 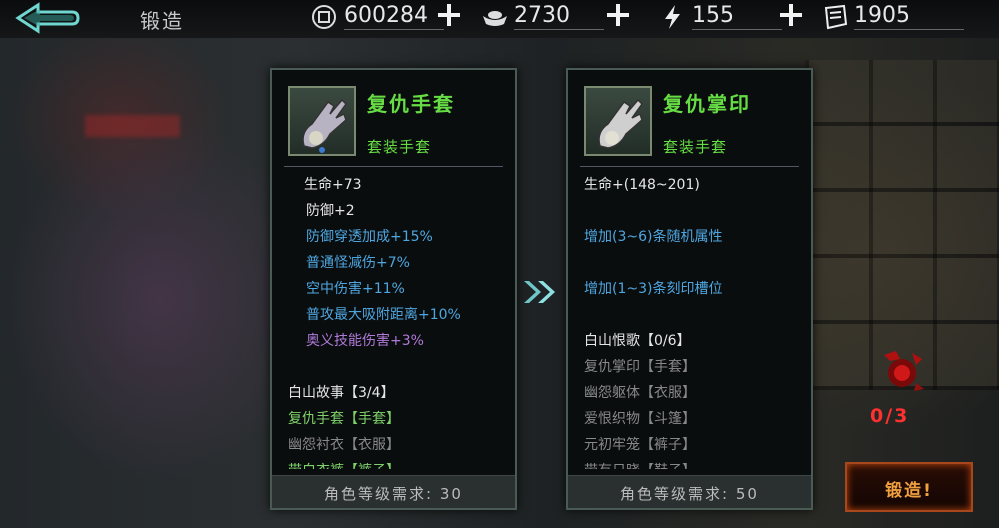 What do you see at coordinates (737, 29) in the screenshot?
I see `energy-underline` at bounding box center [737, 29].